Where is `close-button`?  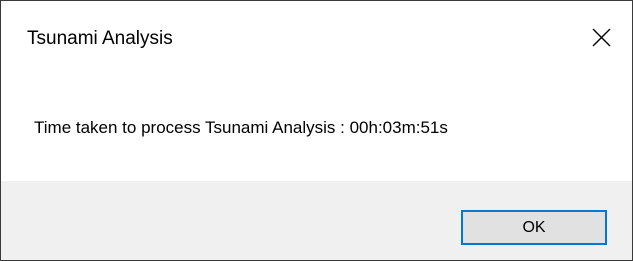 close-button is located at coordinates (603, 30).